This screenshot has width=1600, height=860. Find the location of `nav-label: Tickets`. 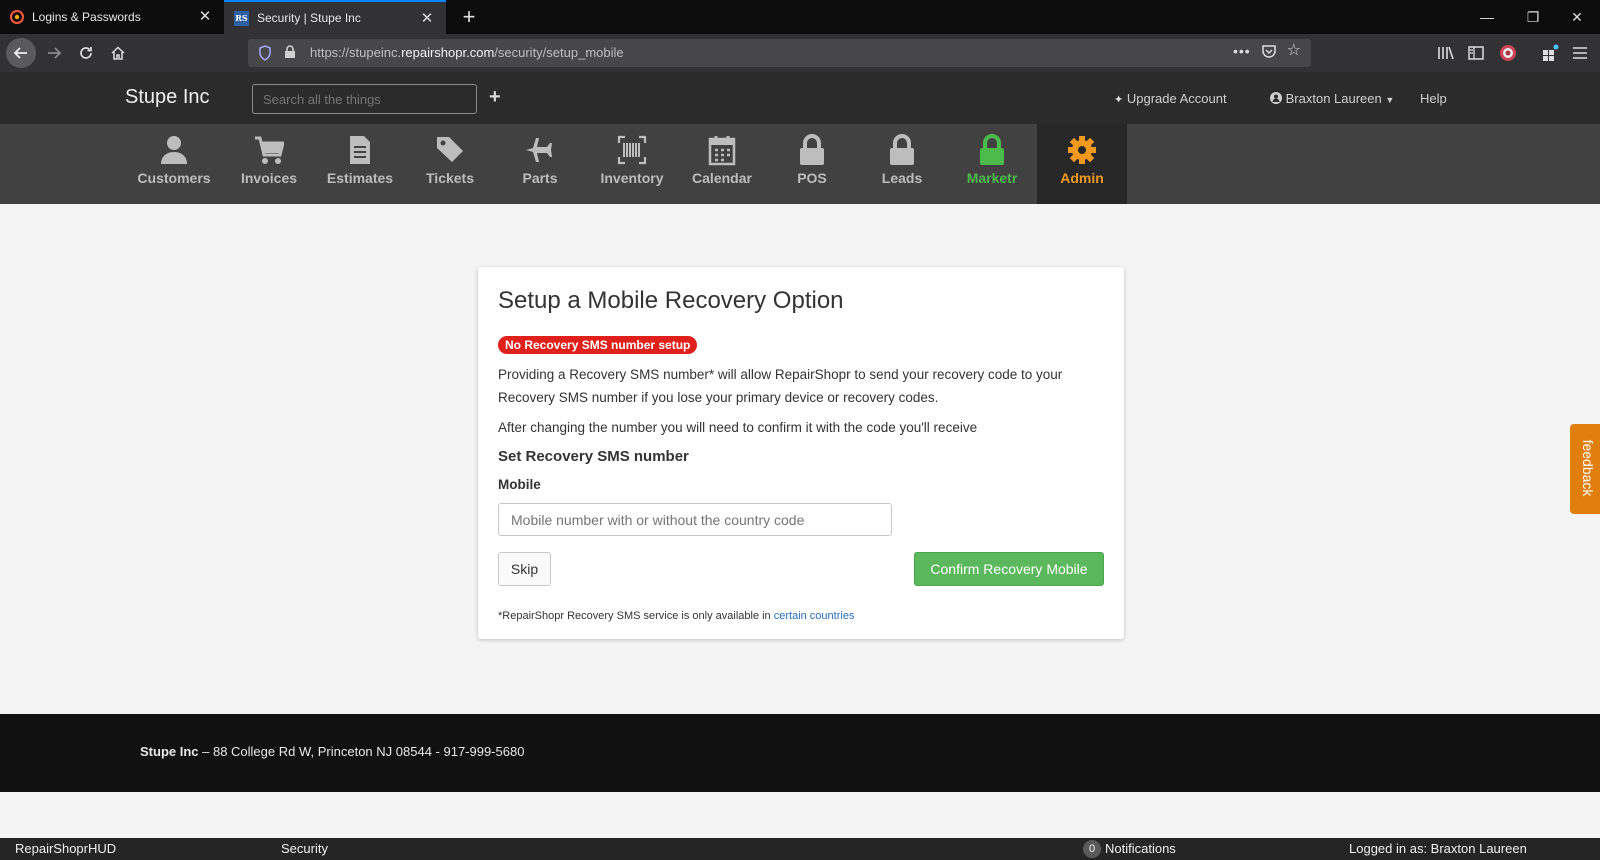

nav-label: Tickets is located at coordinates (450, 178).